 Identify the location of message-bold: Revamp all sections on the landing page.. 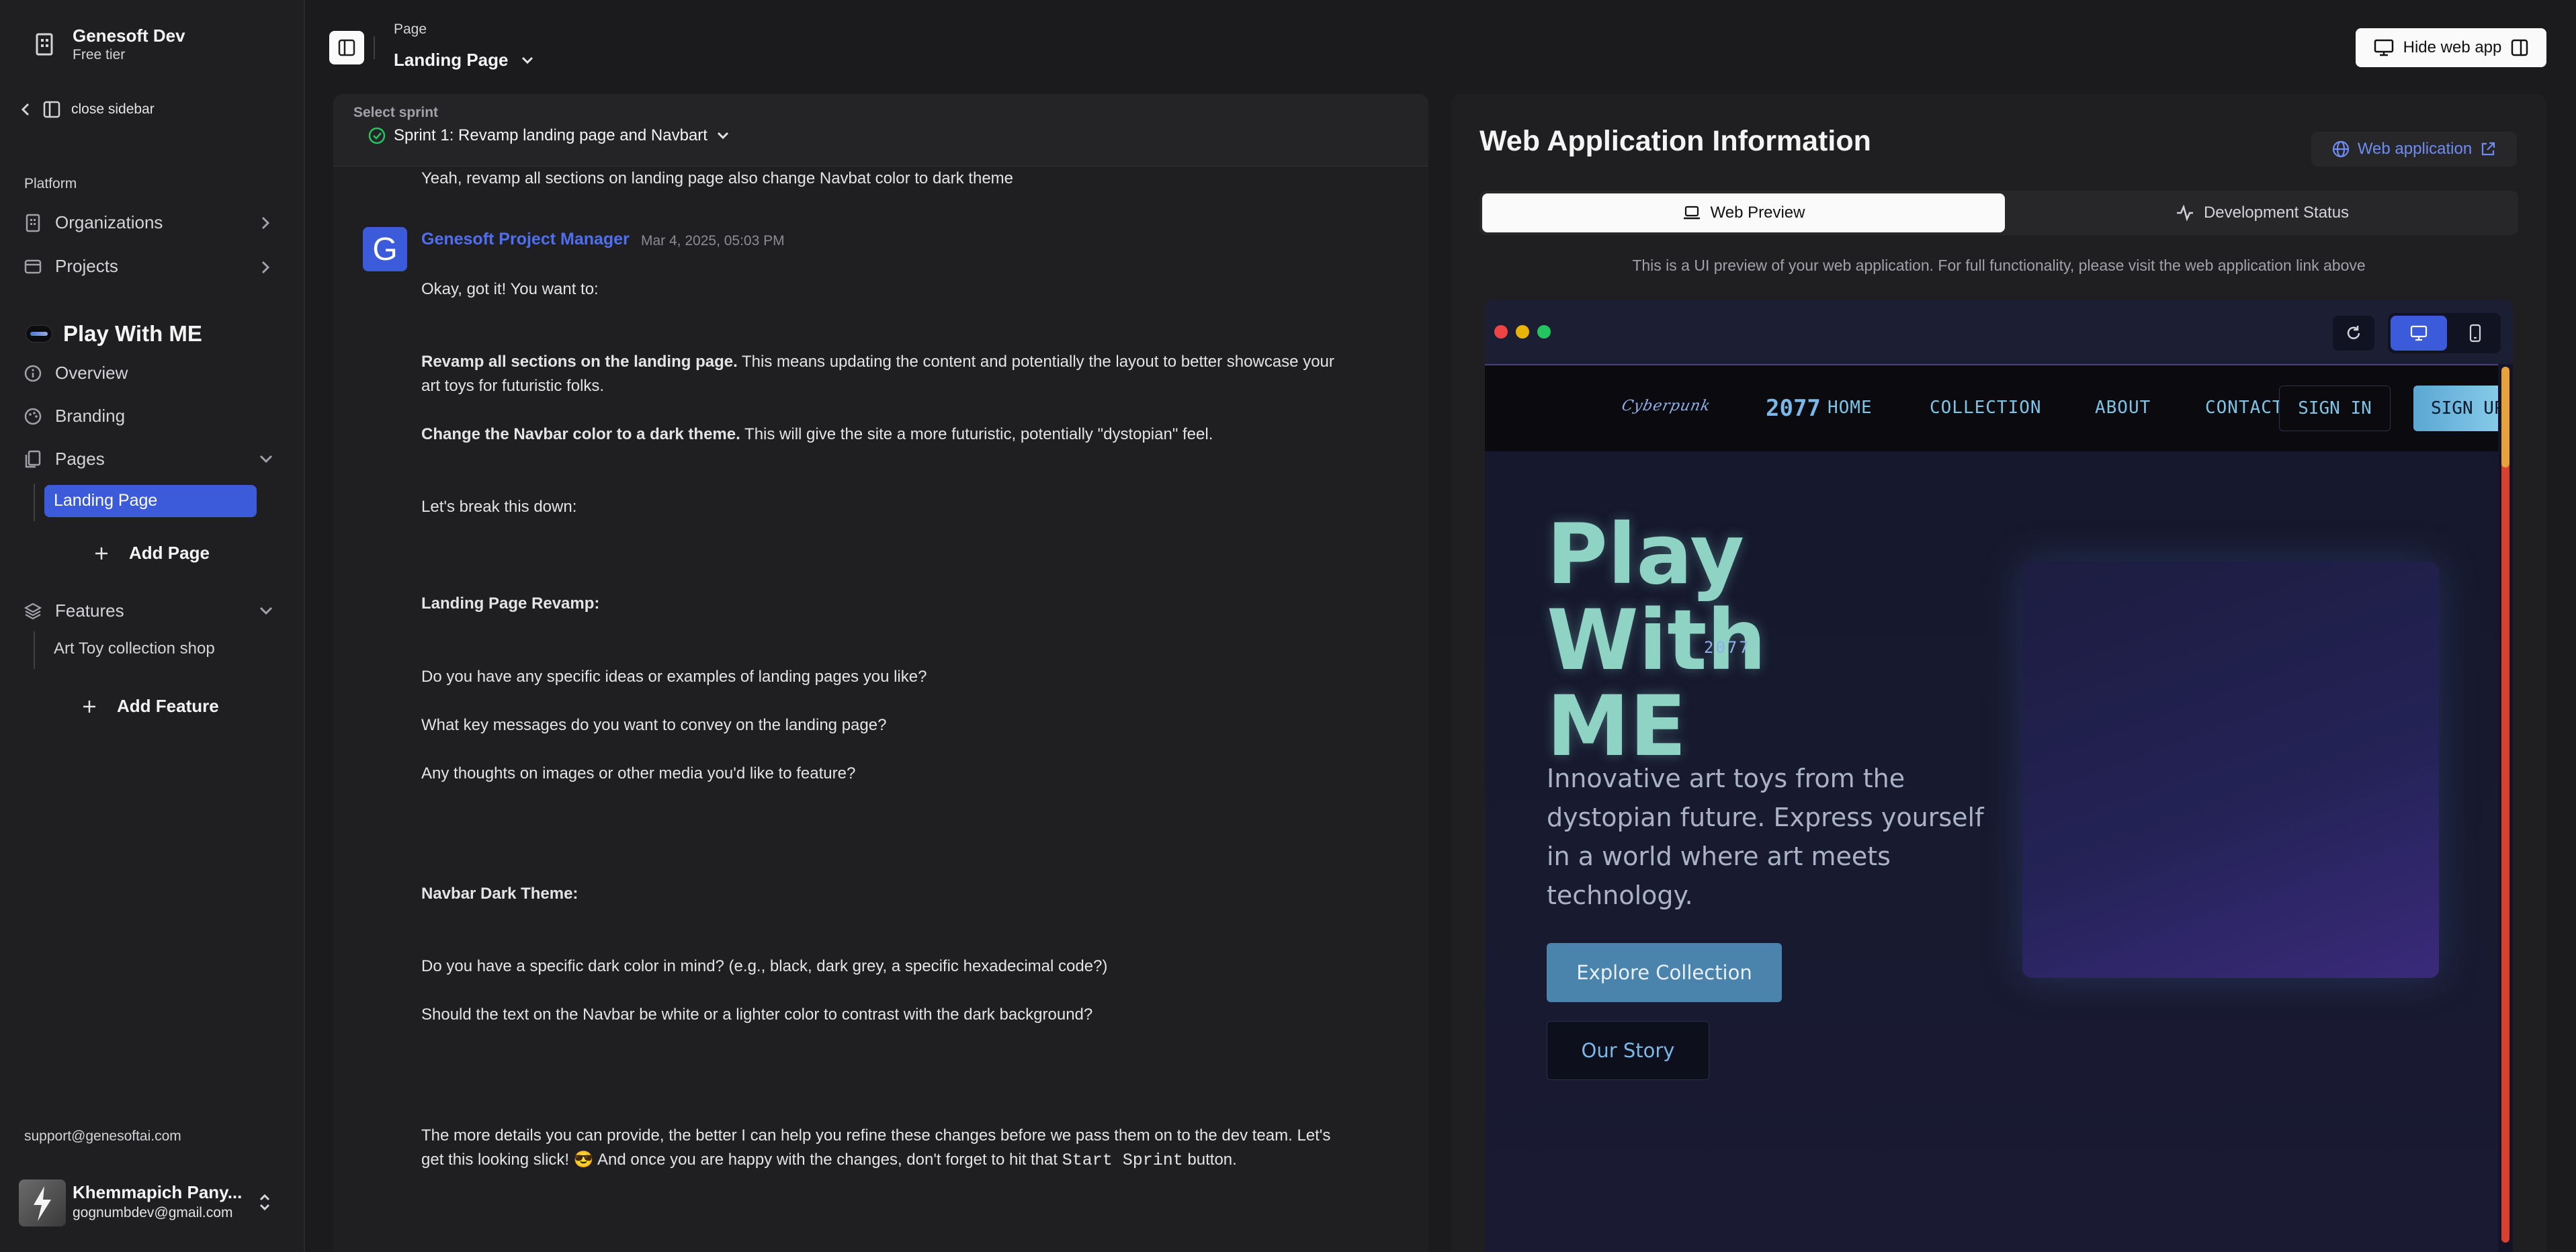
(579, 362).